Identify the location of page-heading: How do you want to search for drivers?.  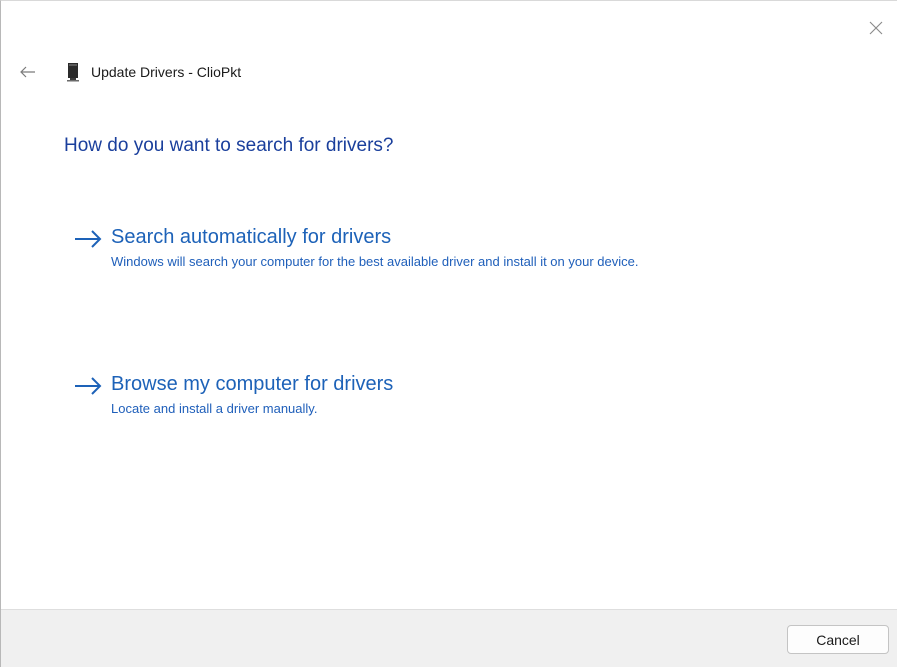
(229, 145).